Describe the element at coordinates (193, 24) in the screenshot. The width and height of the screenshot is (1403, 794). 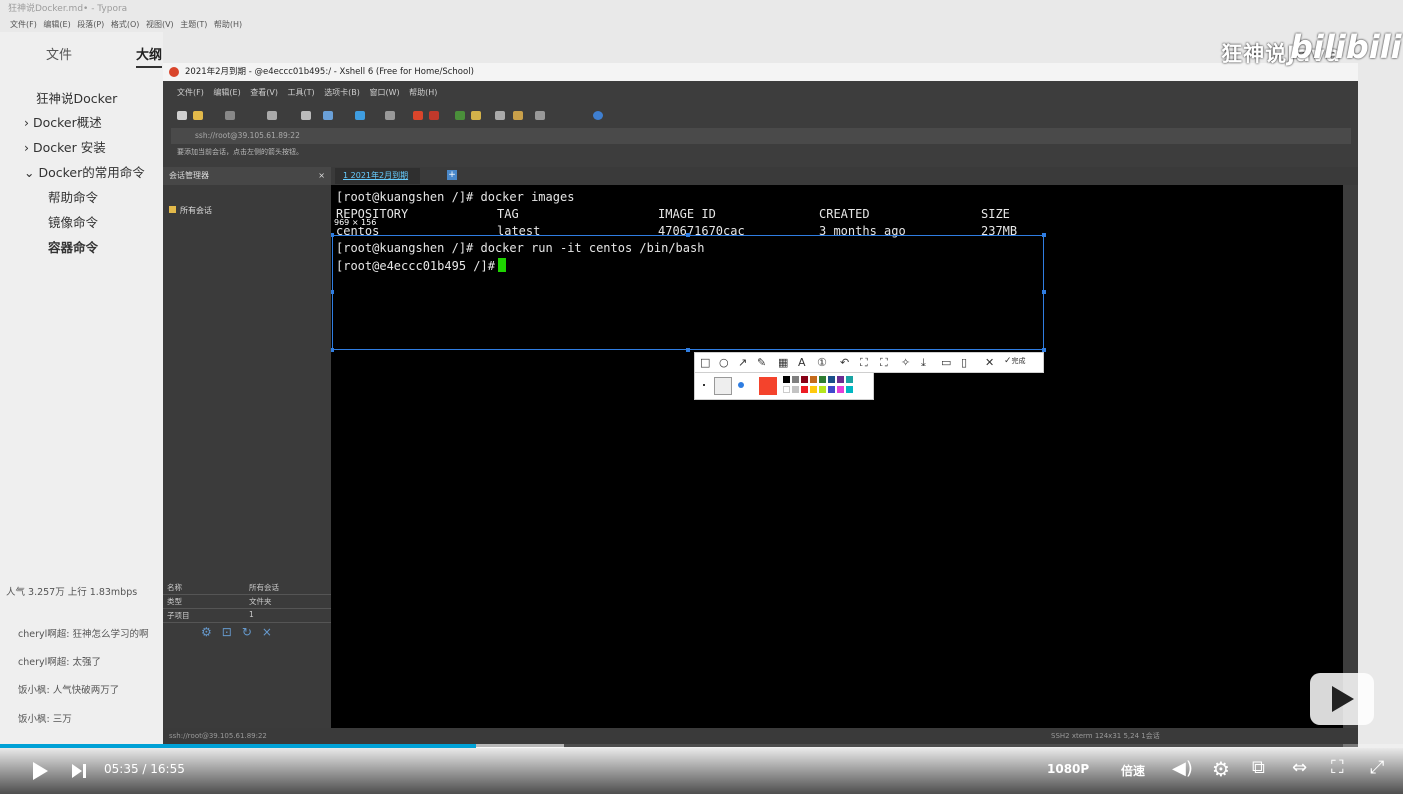
I see `typora-menu-theme: 主题(T)` at that location.